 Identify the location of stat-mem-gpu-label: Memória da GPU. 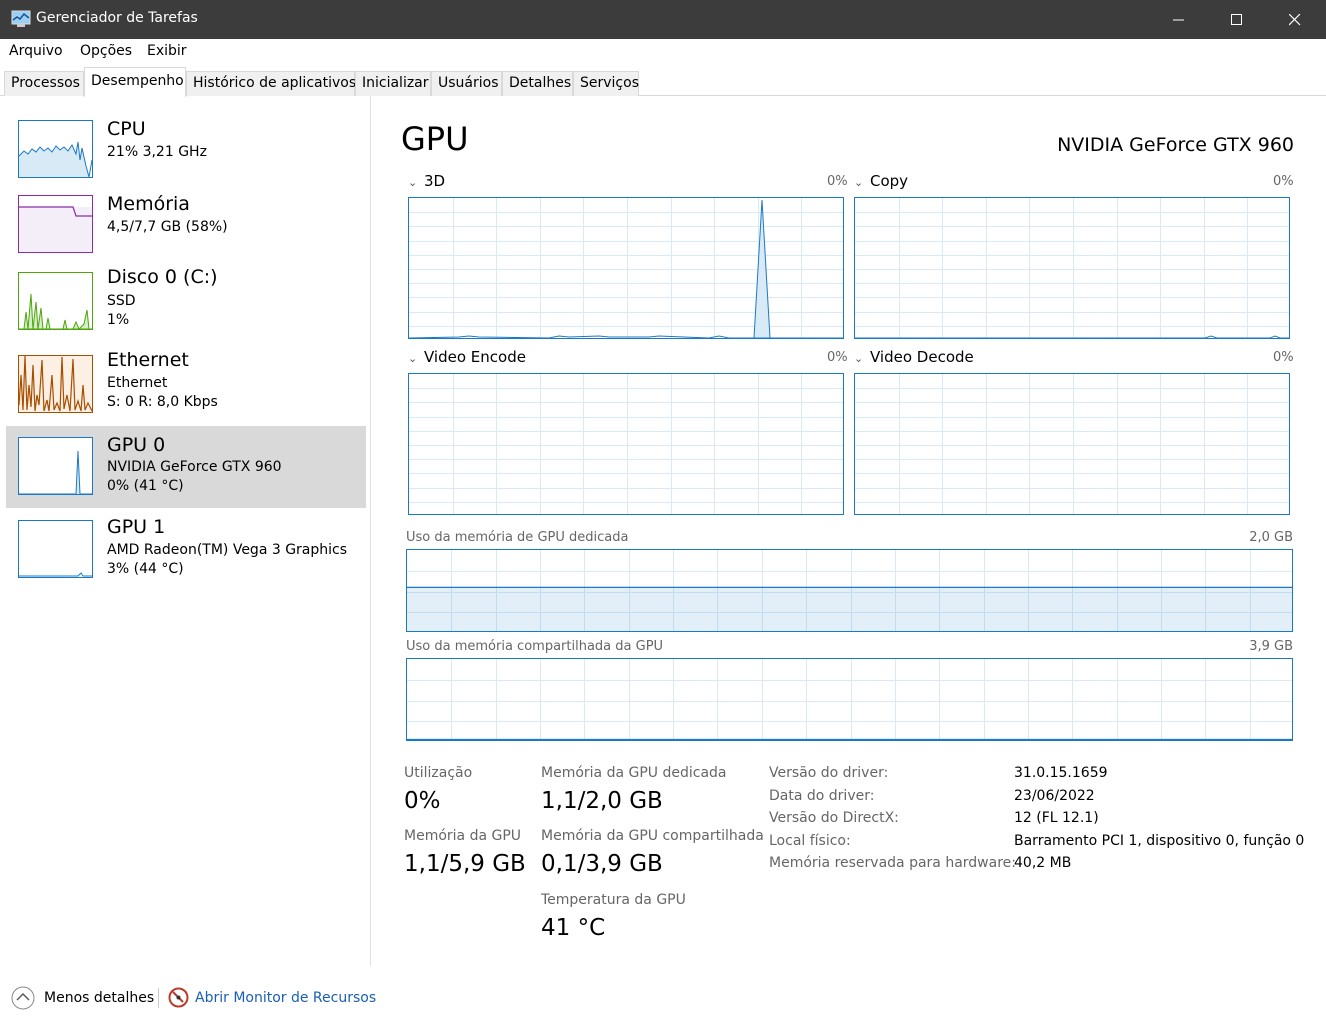
(463, 836).